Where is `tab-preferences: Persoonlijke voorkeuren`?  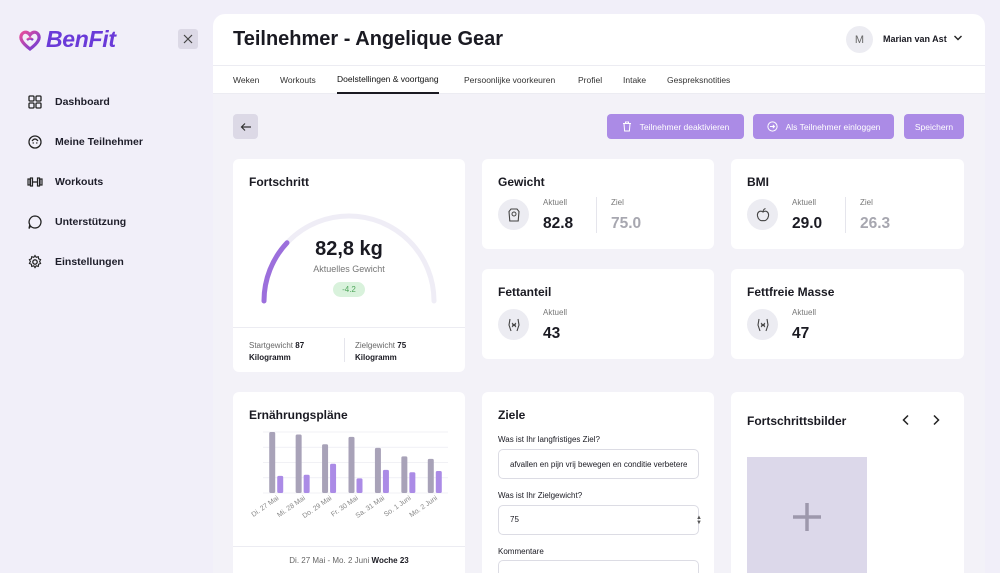
tab-preferences: Persoonlijke voorkeuren is located at coordinates (509, 80).